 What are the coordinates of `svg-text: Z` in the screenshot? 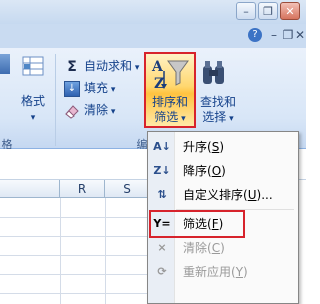 It's located at (159, 83).